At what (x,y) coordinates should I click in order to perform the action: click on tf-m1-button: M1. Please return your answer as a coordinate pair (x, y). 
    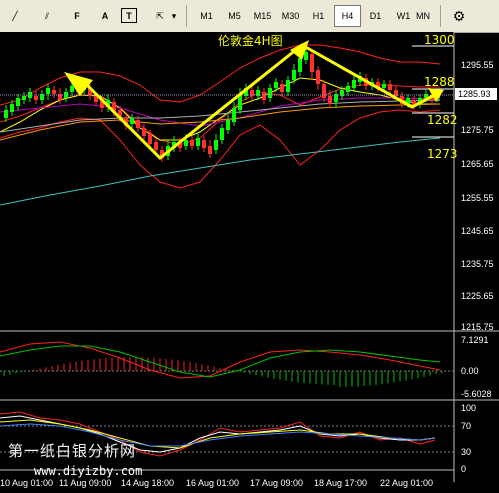
    Looking at the image, I should click on (206, 16).